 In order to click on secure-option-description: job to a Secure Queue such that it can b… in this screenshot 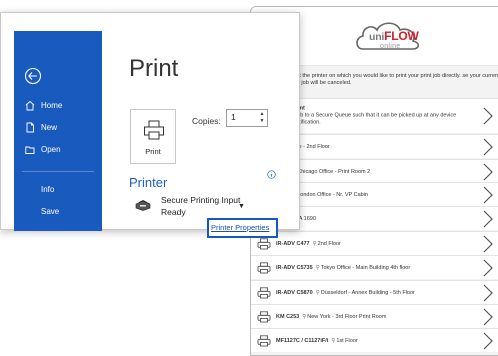, I will do `click(376, 119)`.